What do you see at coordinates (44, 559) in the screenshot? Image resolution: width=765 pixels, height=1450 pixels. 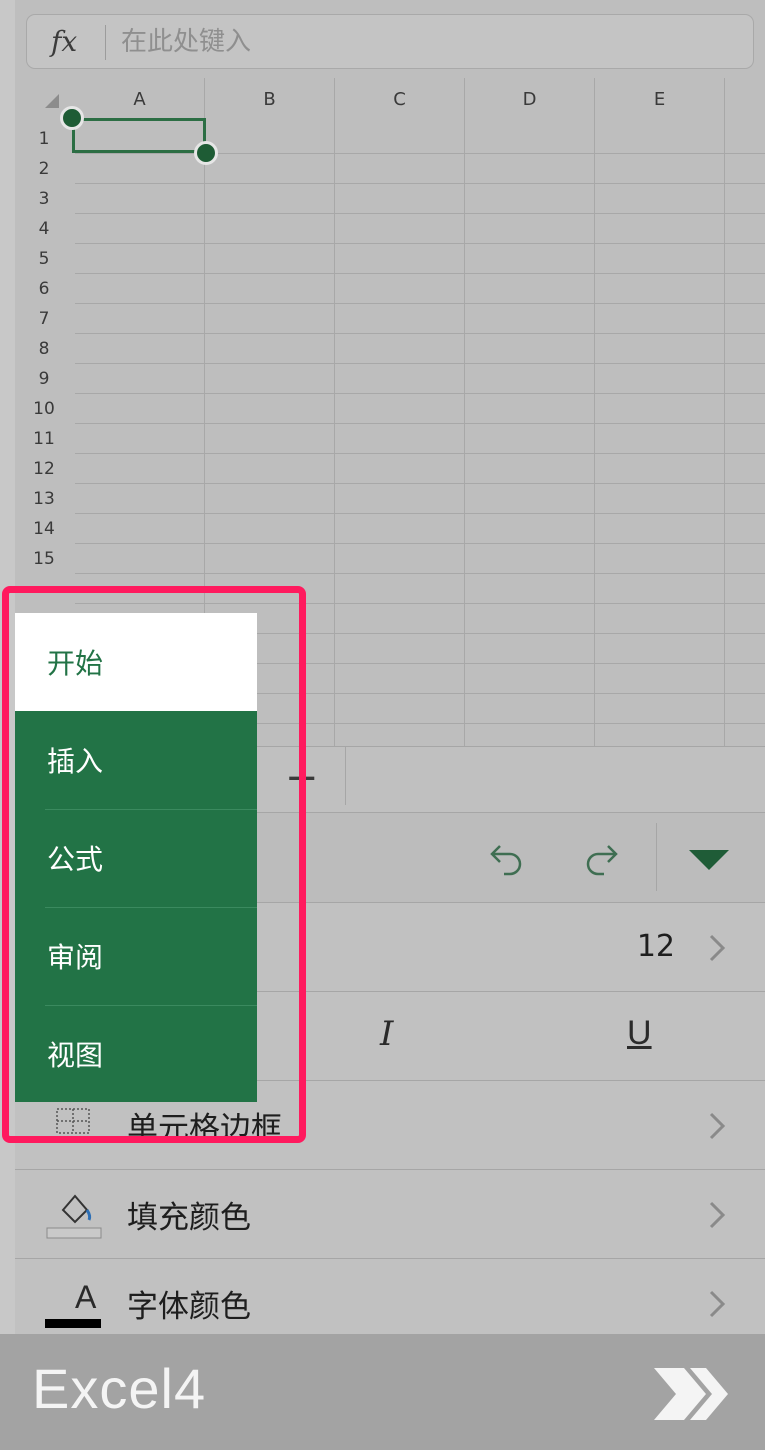 I see `row-header: 15` at bounding box center [44, 559].